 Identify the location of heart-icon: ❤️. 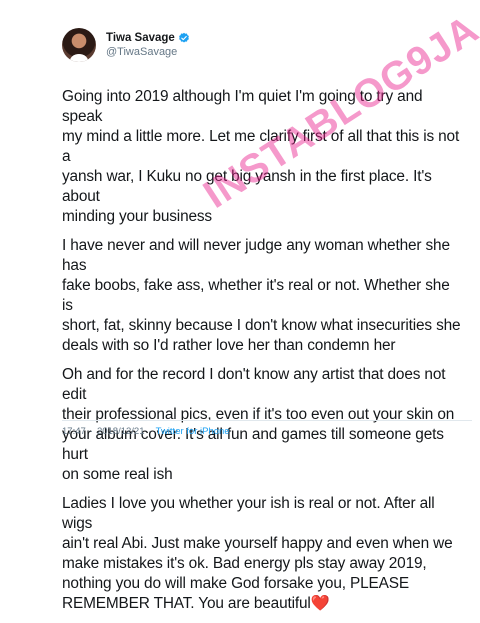
(320, 603).